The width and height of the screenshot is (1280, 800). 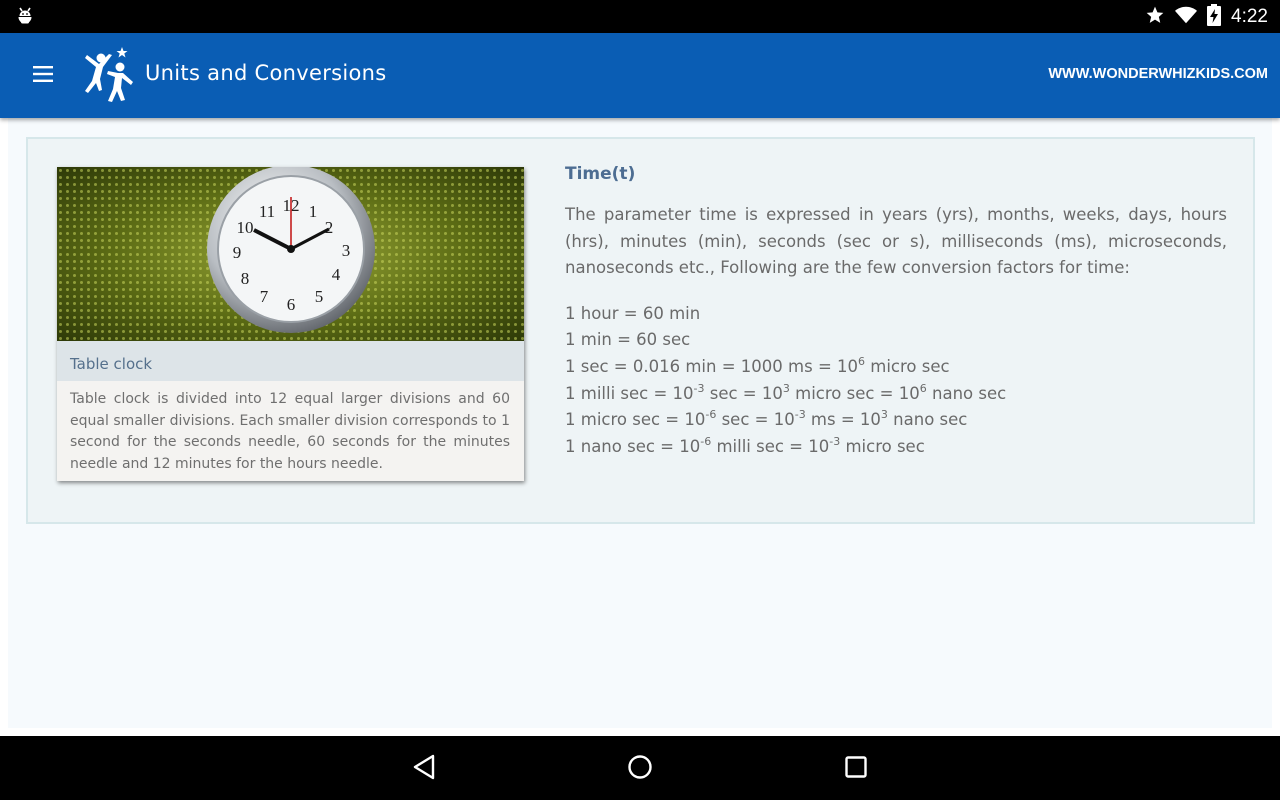 I want to click on svg-text: 9, so click(x=237, y=252).